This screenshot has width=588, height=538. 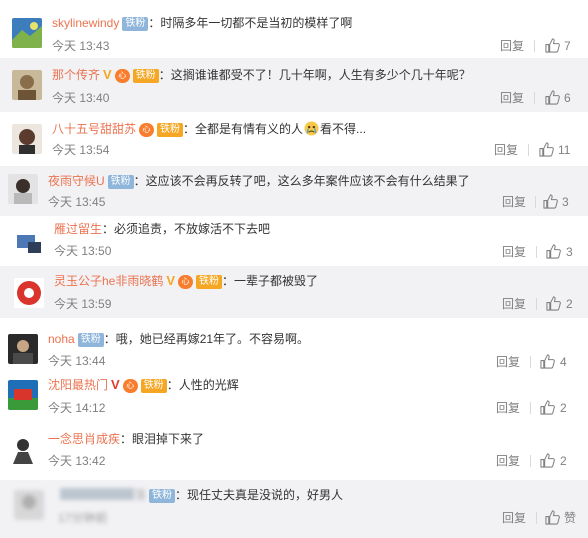 What do you see at coordinates (81, 98) in the screenshot?
I see `timestamp: 今天 13:40` at bounding box center [81, 98].